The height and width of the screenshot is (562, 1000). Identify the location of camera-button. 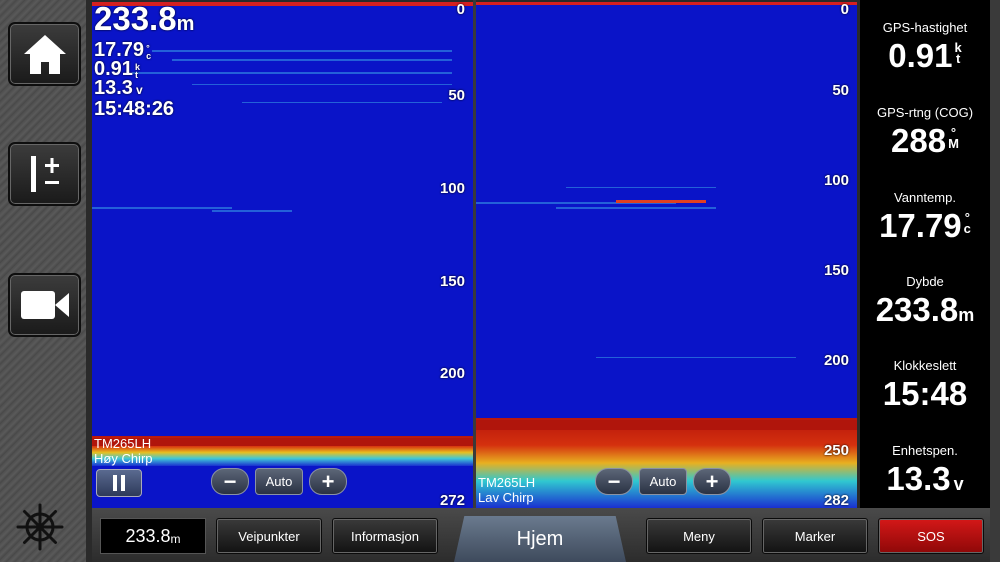
(44, 305).